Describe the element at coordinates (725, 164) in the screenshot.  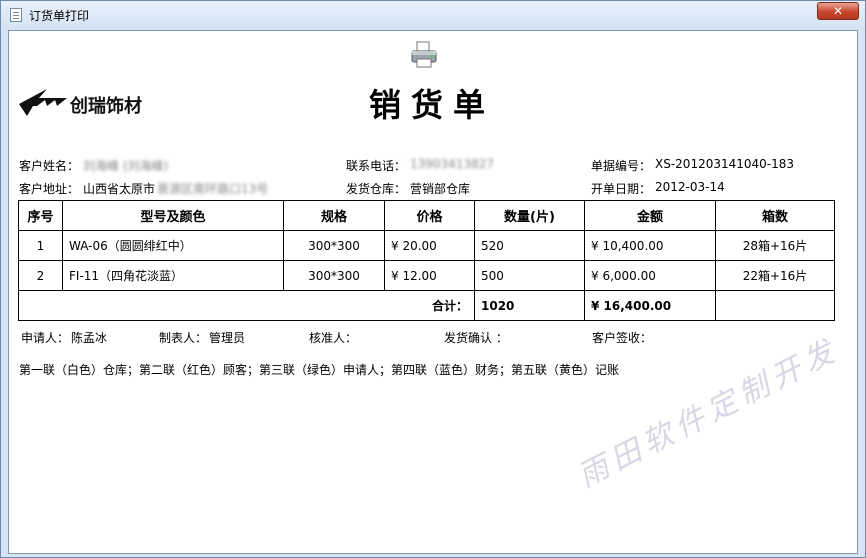
I see `doc-no-value: XS-201203141040-183` at that location.